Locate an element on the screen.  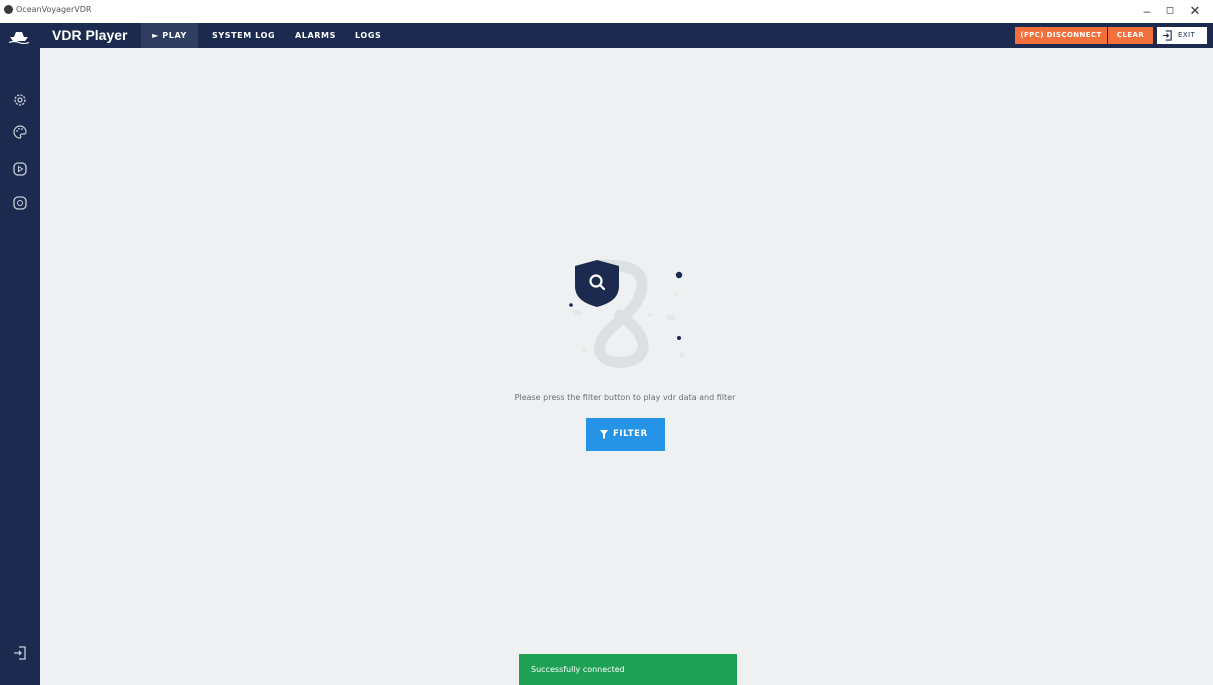
filter-icon is located at coordinates (604, 434).